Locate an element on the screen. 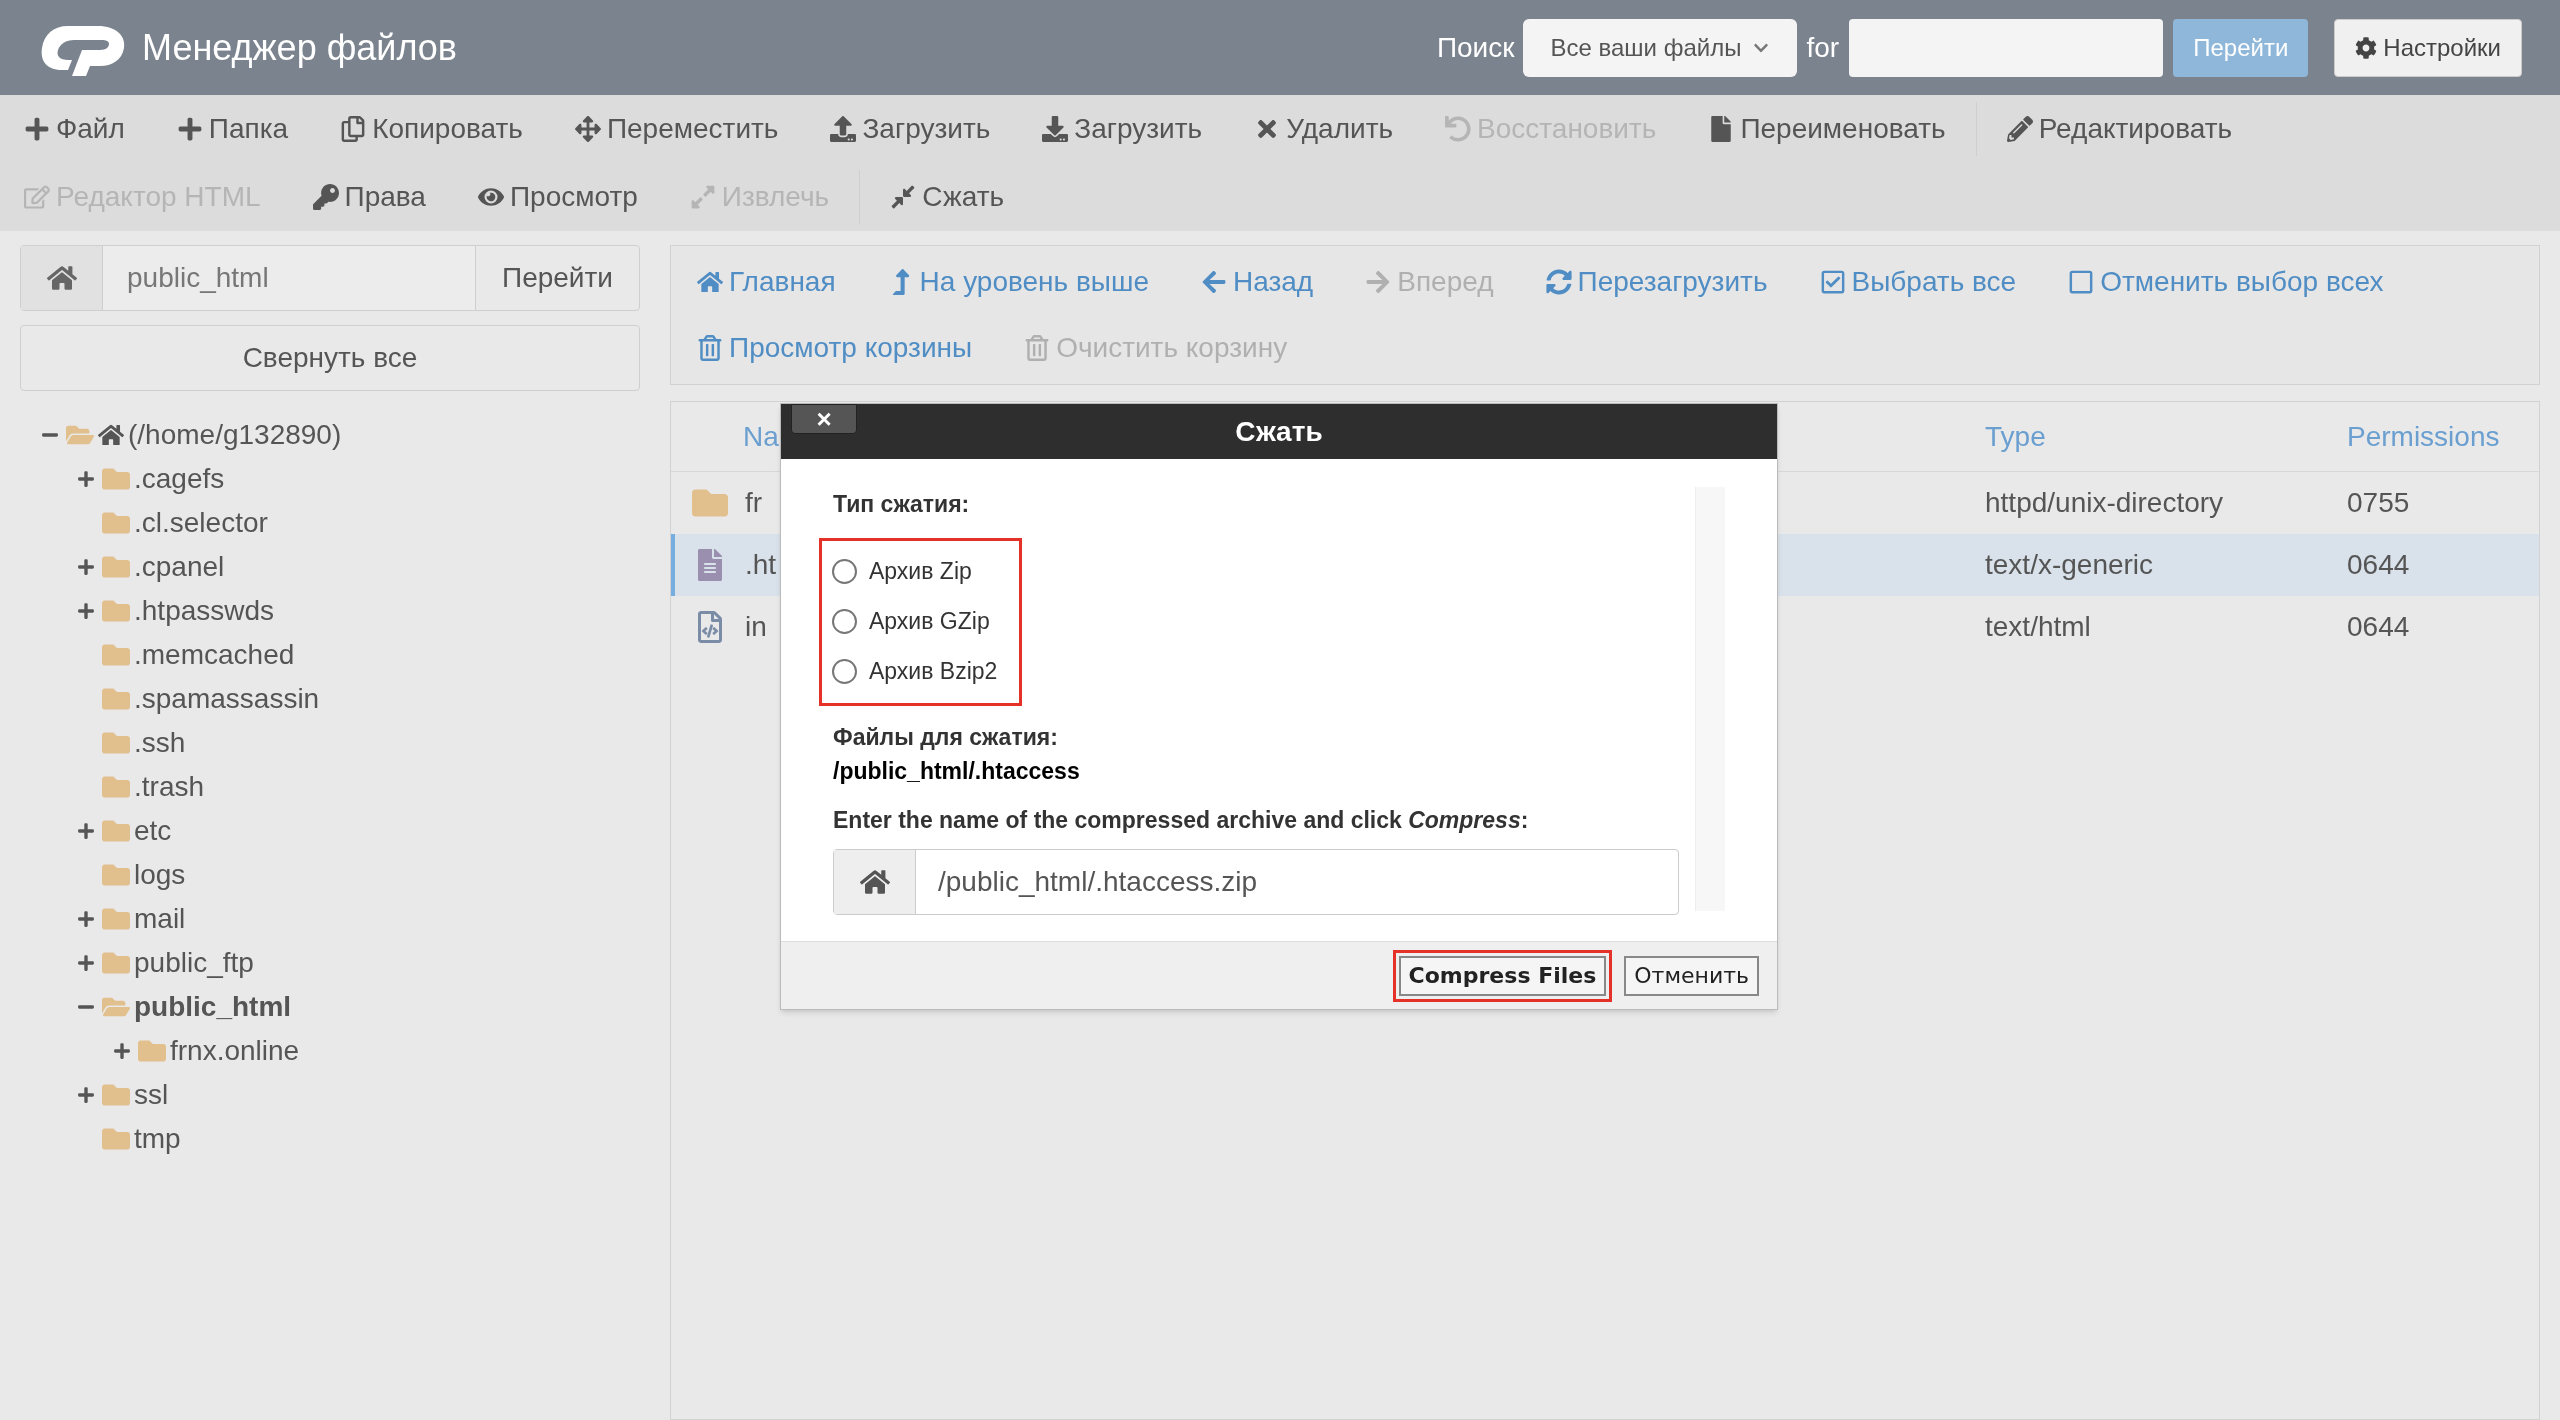 Image resolution: width=2560 pixels, height=1420 pixels. table-cell-text: 0755 is located at coordinates (2379, 503).